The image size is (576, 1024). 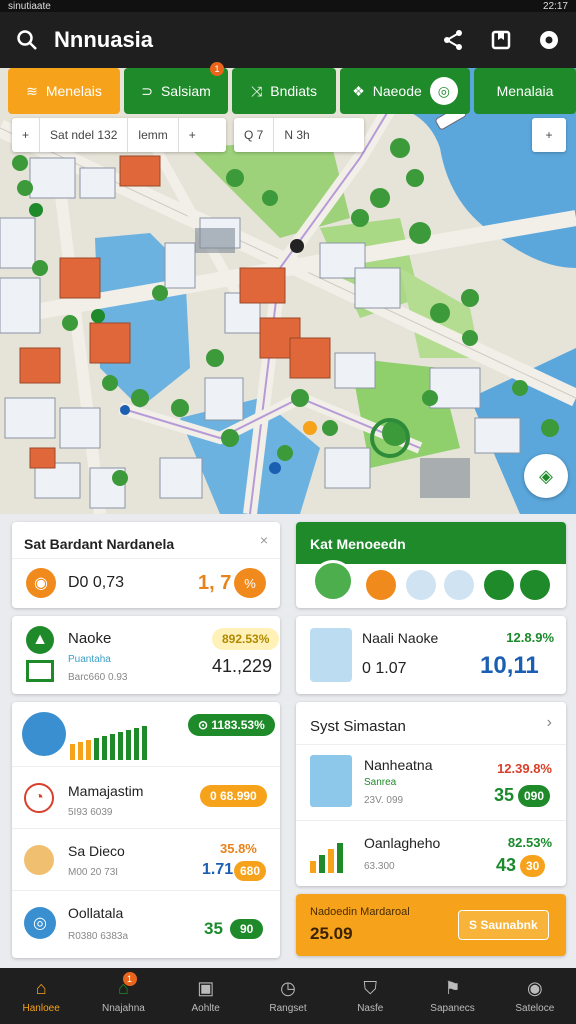 What do you see at coordinates (64, 91) in the screenshot?
I see `tab-menelais: ≋ Menelais` at bounding box center [64, 91].